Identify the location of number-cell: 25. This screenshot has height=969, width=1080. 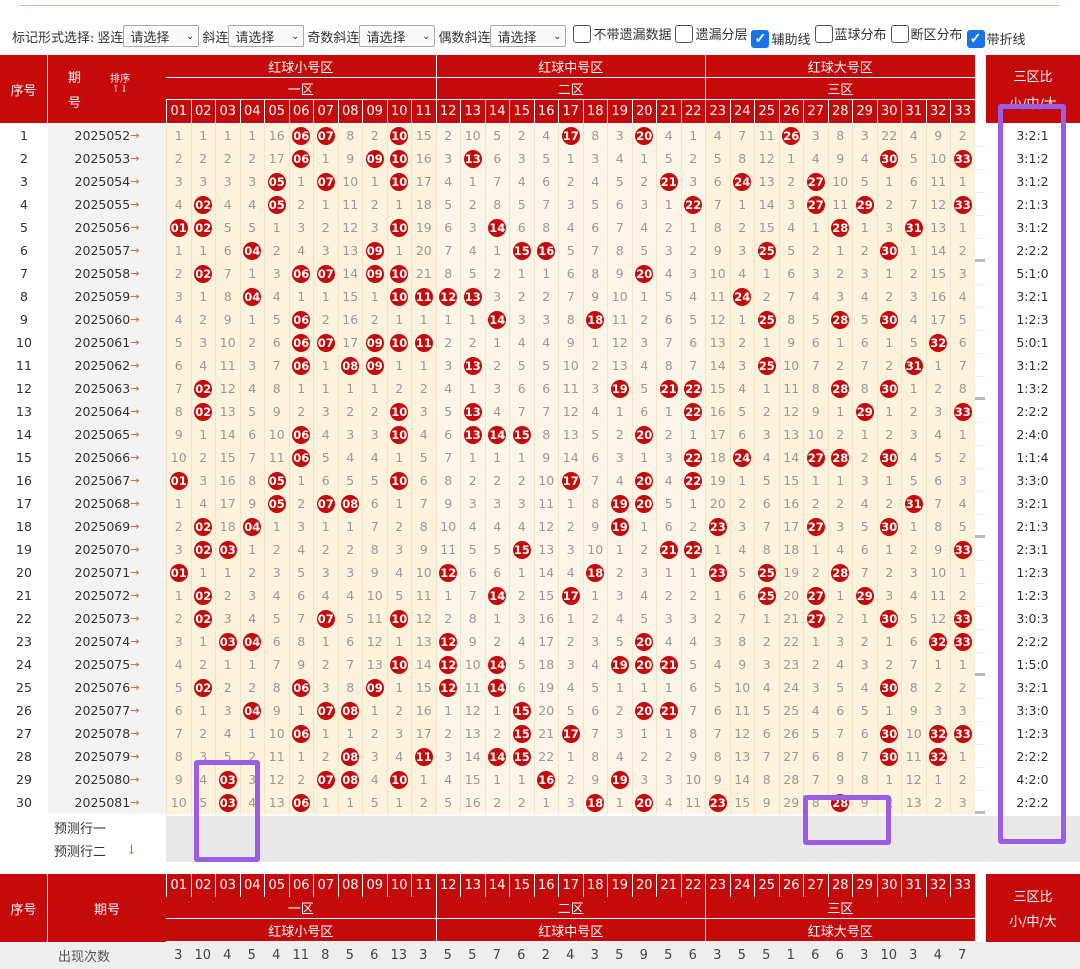
(766, 365).